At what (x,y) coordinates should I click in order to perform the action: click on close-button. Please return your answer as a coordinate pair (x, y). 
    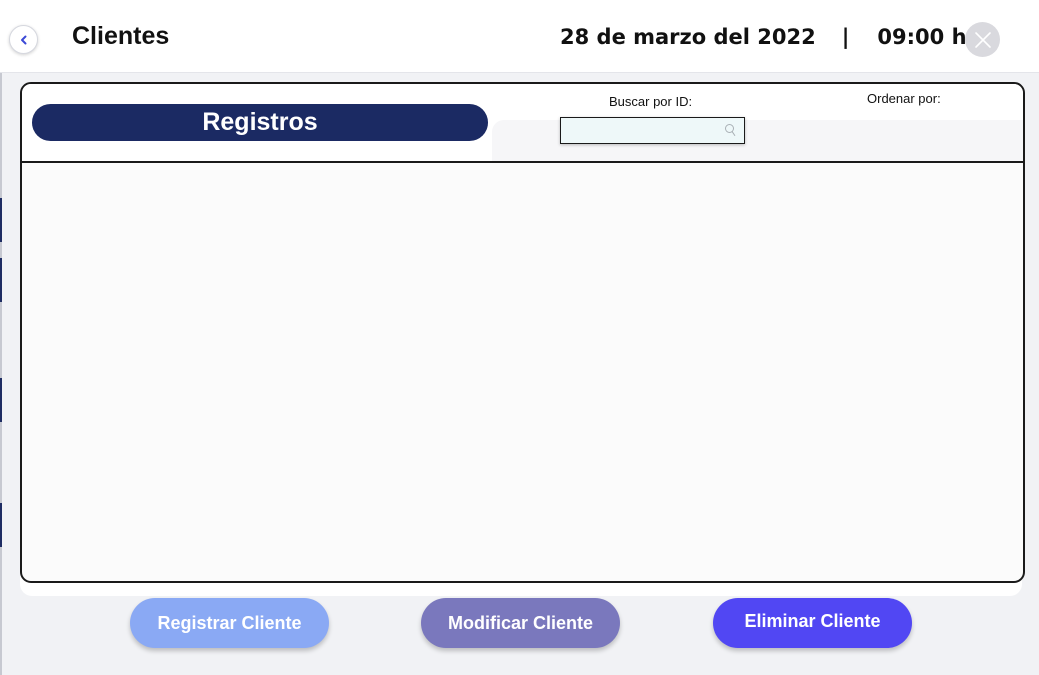
    Looking at the image, I should click on (982, 39).